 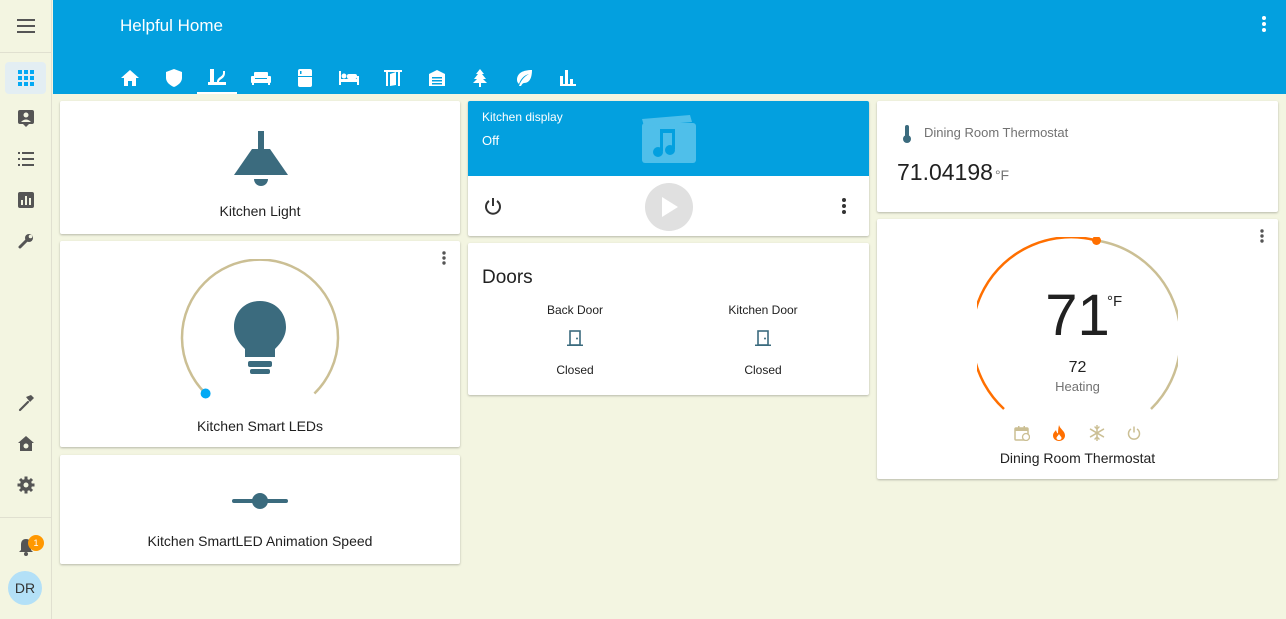 I want to click on pine-tree-icon, so click(x=480, y=78).